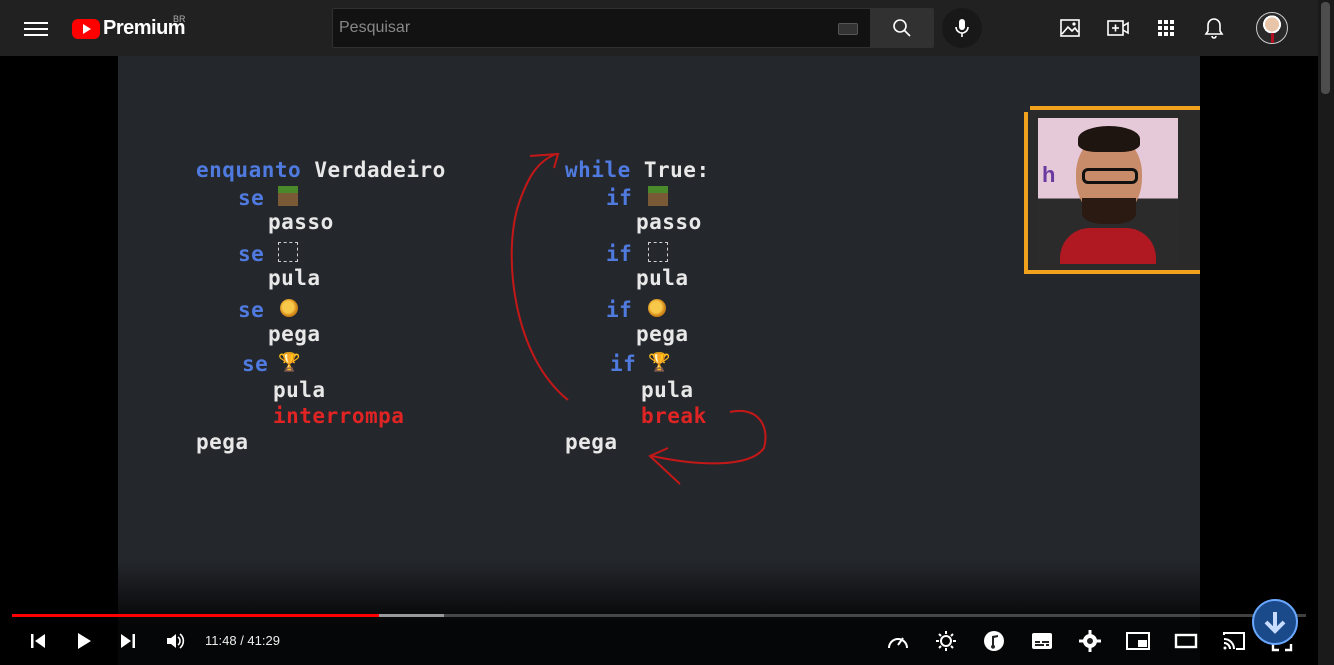 This screenshot has height=665, width=1334. Describe the element at coordinates (1166, 28) in the screenshot. I see `apps-grid-icon` at that location.